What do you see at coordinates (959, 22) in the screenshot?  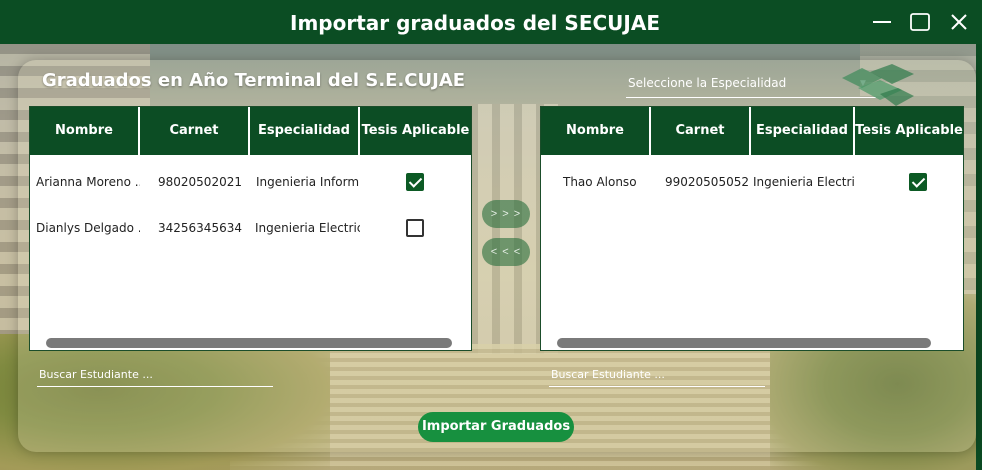 I see `close-icon` at bounding box center [959, 22].